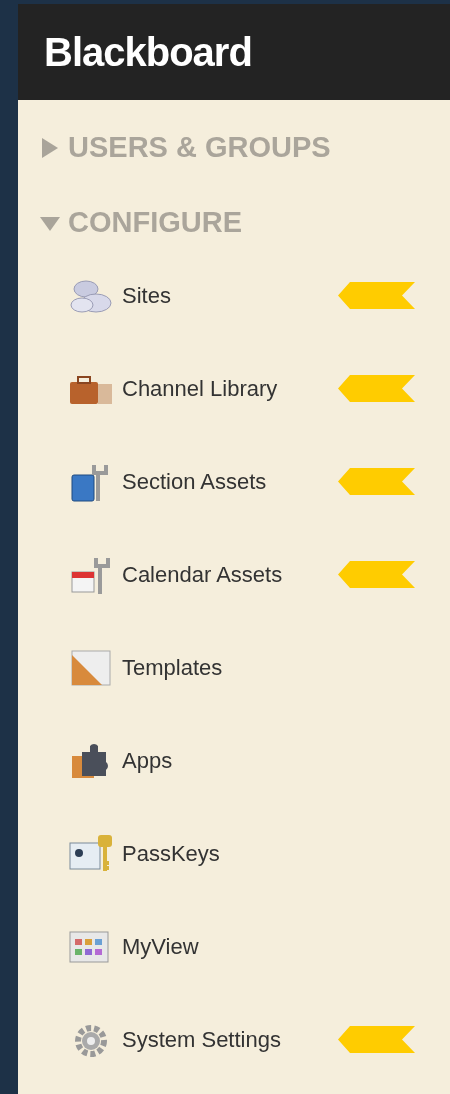 This screenshot has width=450, height=1094. What do you see at coordinates (50, 148) in the screenshot?
I see `caret-right-icon` at bounding box center [50, 148].